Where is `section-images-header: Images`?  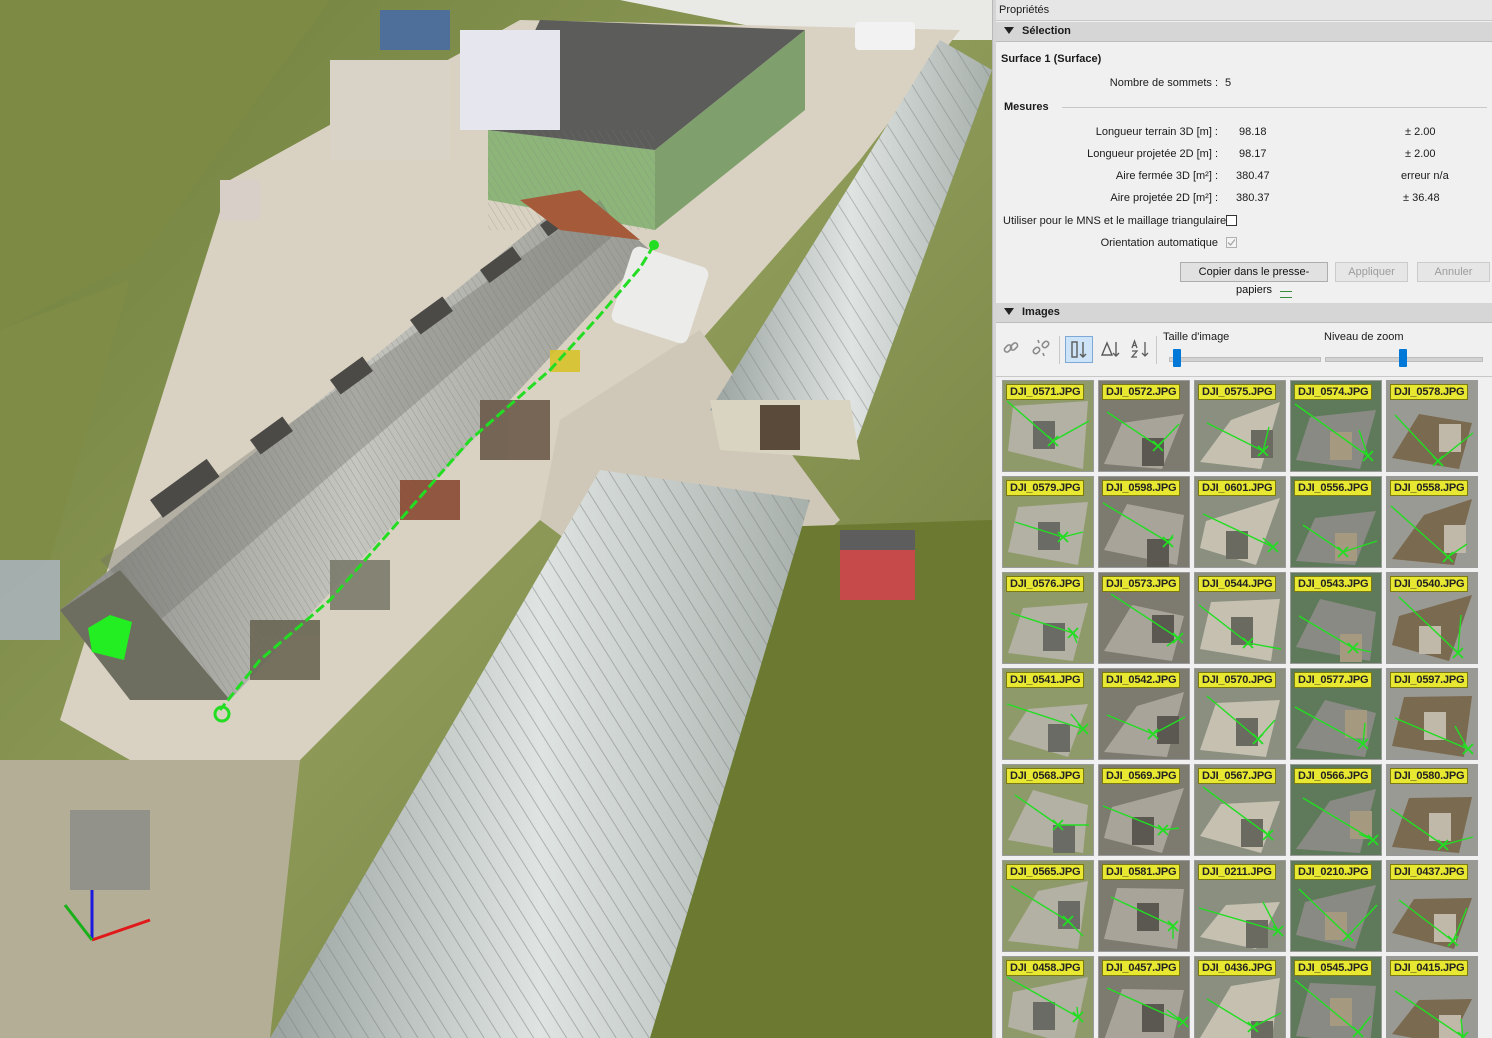 section-images-header: Images is located at coordinates (1244, 313).